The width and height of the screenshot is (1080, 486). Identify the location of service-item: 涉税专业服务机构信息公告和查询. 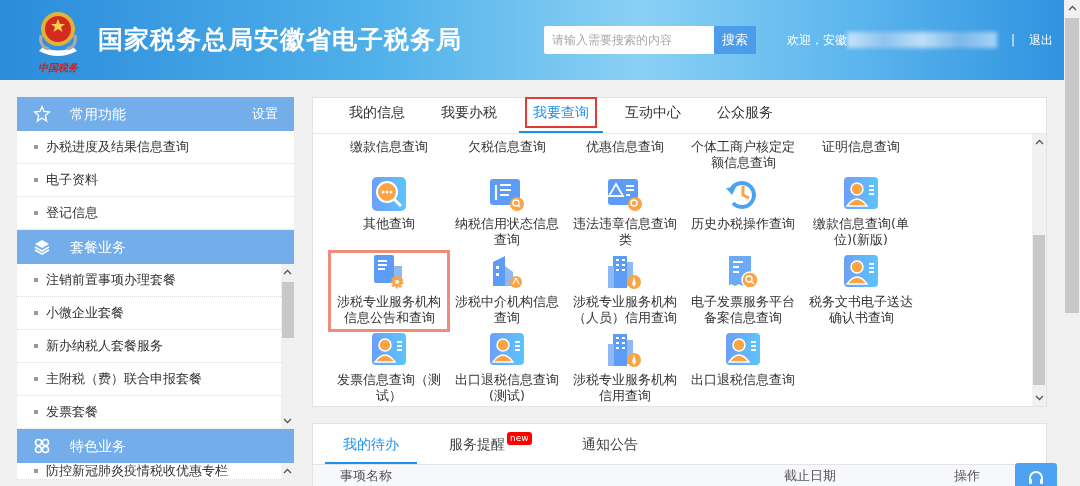
(389, 291).